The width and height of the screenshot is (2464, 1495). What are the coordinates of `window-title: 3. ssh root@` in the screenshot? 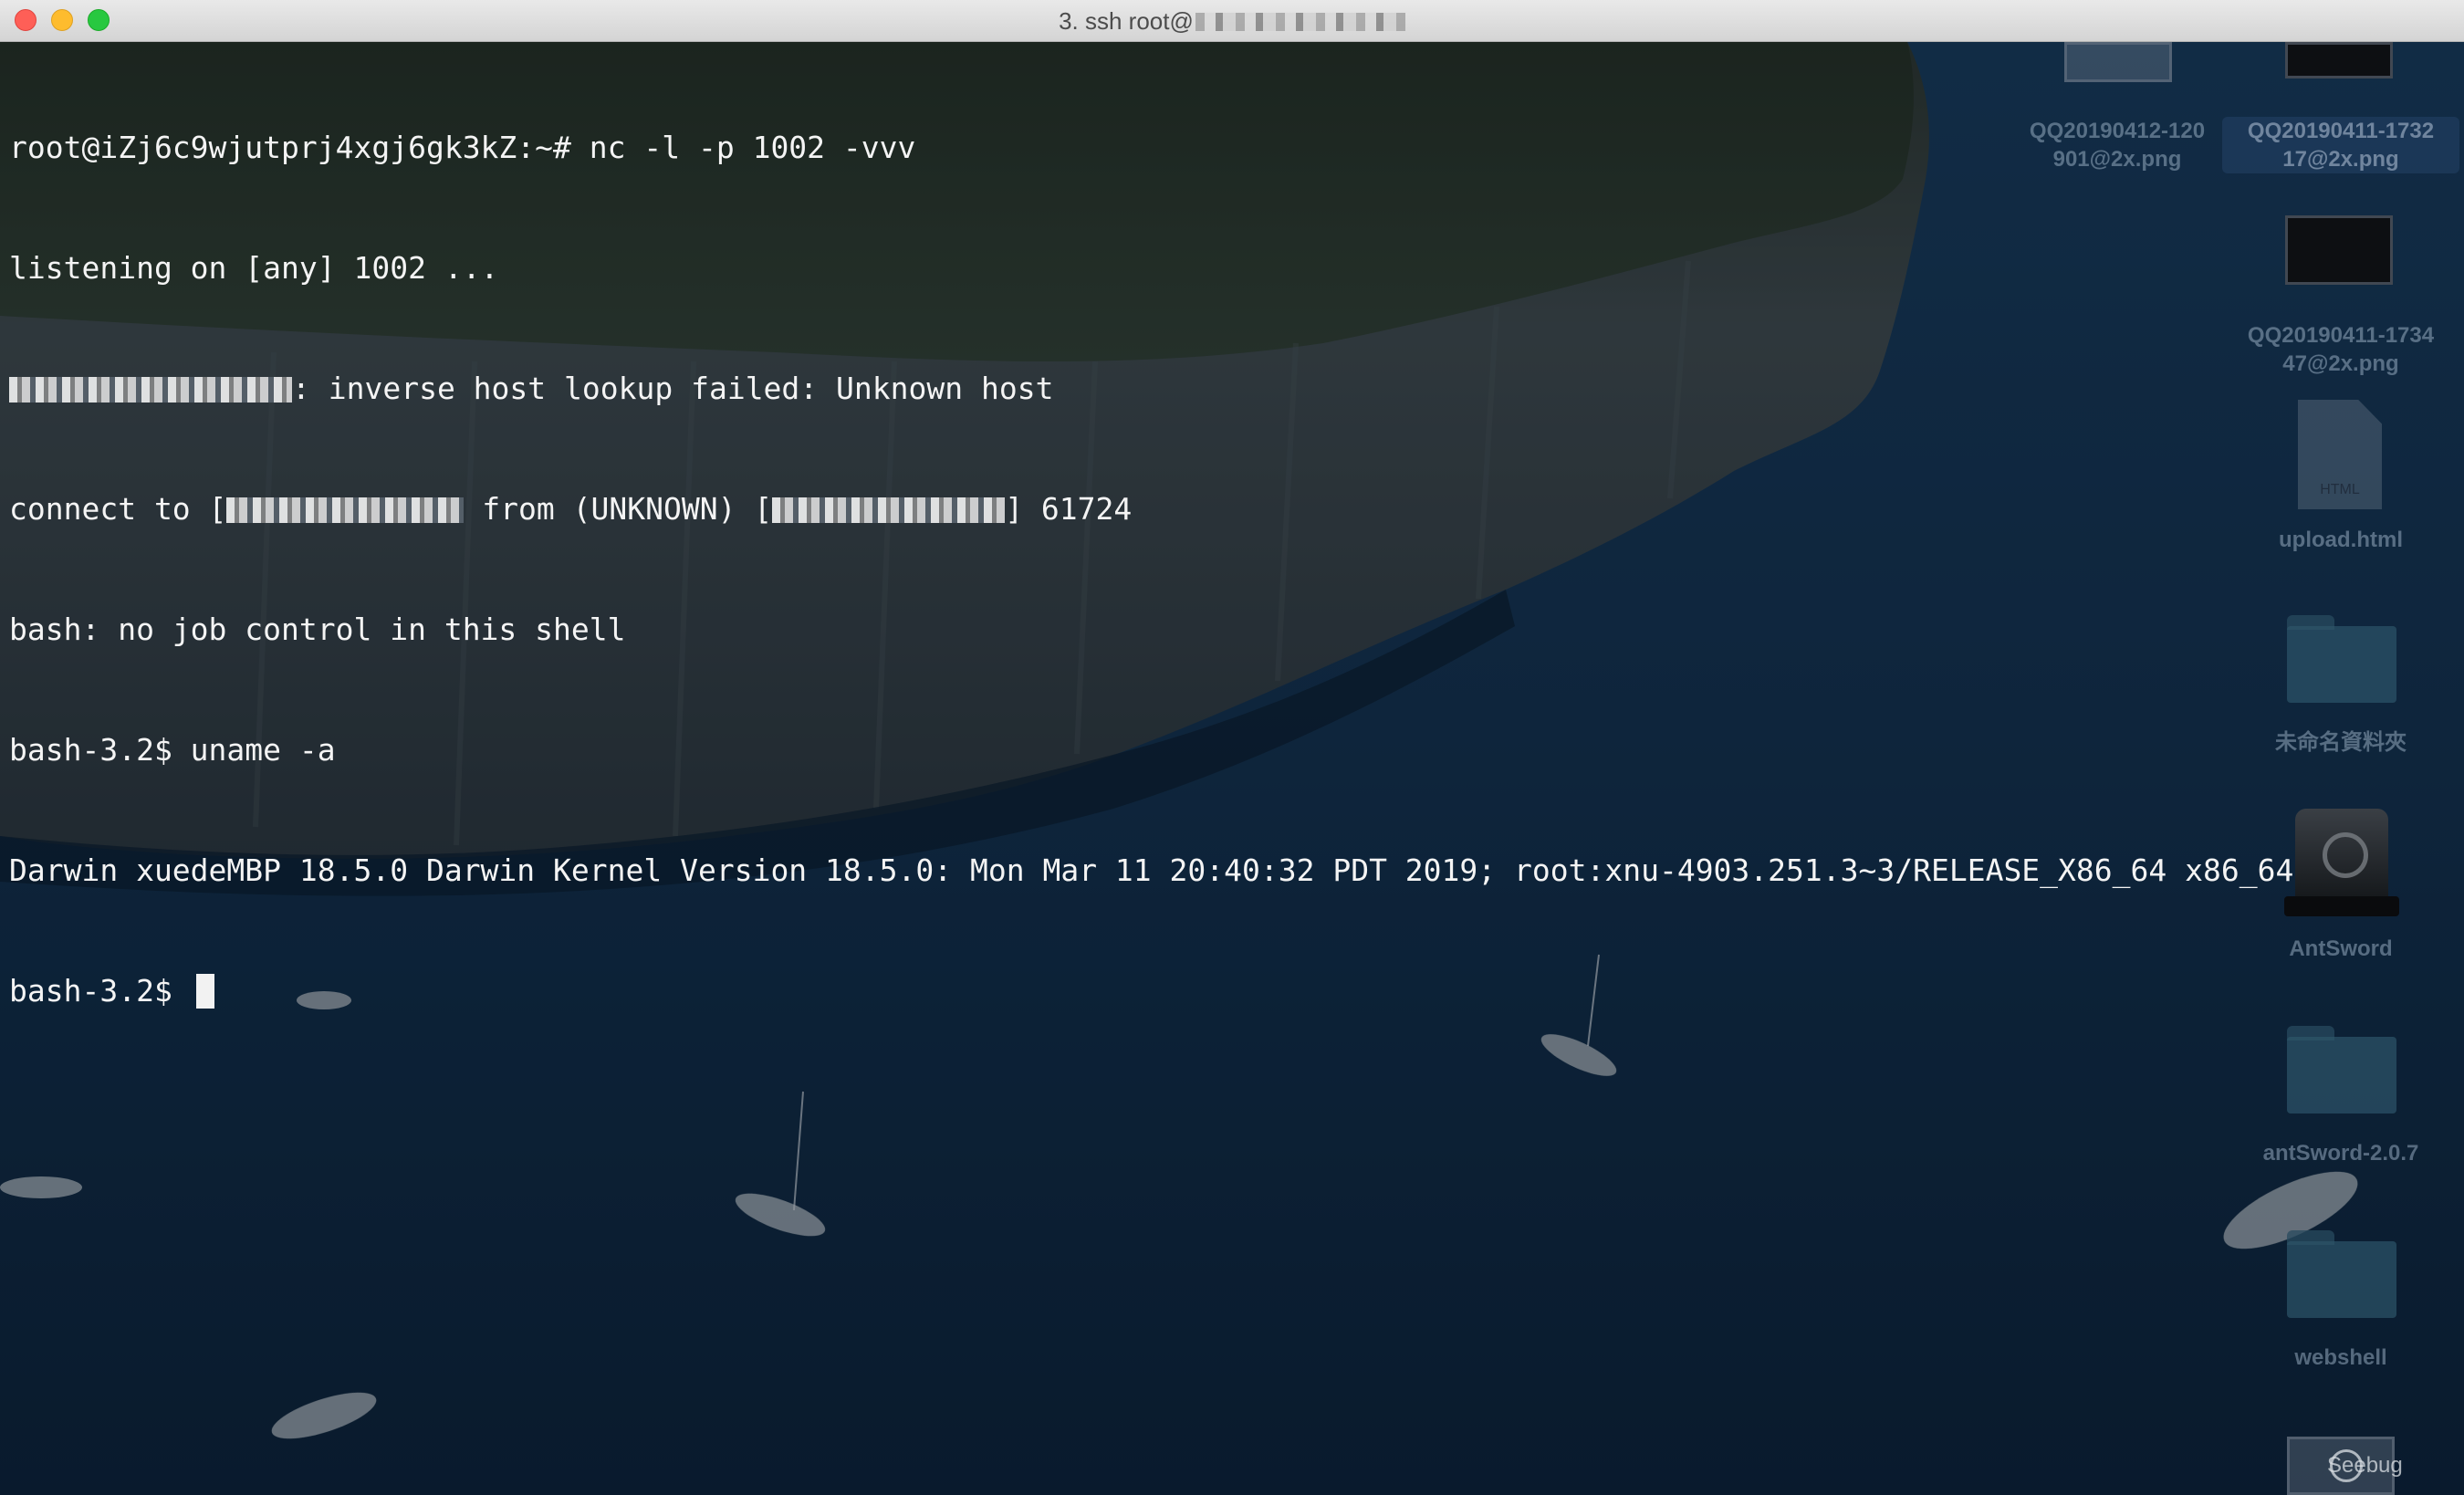 It's located at (1232, 21).